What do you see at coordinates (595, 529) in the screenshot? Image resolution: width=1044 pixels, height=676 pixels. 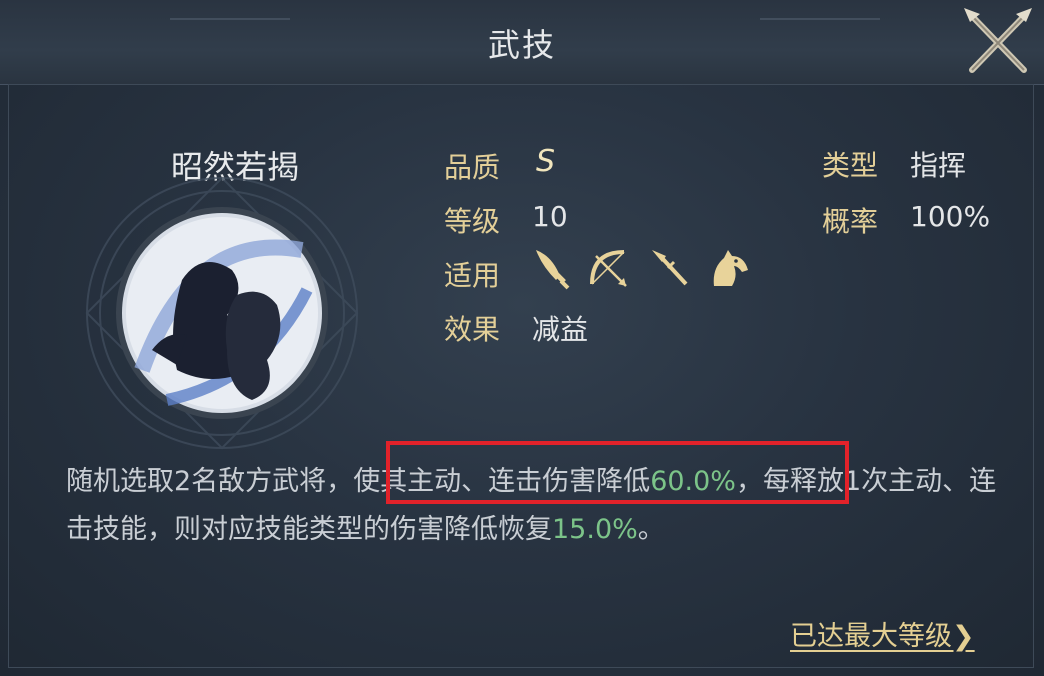 I see `recovery-value: 15.0%` at bounding box center [595, 529].